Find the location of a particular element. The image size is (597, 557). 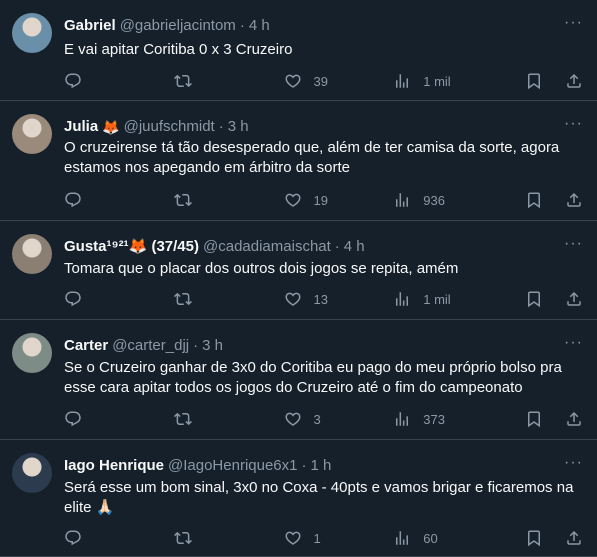

like-button: 1 is located at coordinates (323, 538).